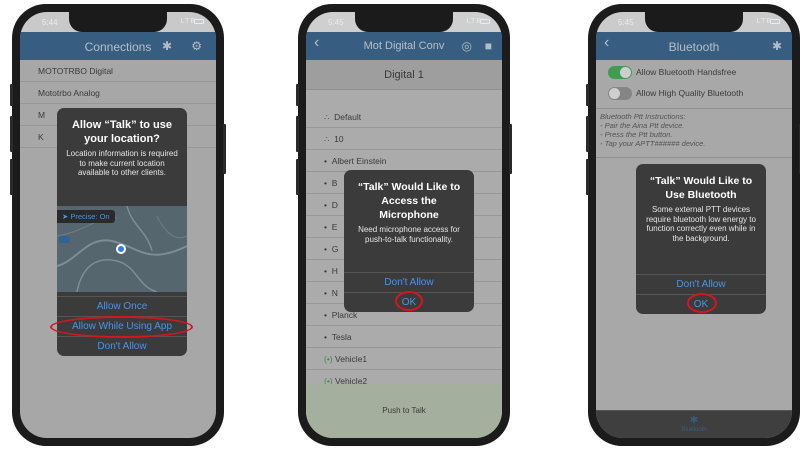 The image size is (800, 450). I want to click on alert-title: “Talk” Would Like to Use Bluetooth, so click(701, 188).